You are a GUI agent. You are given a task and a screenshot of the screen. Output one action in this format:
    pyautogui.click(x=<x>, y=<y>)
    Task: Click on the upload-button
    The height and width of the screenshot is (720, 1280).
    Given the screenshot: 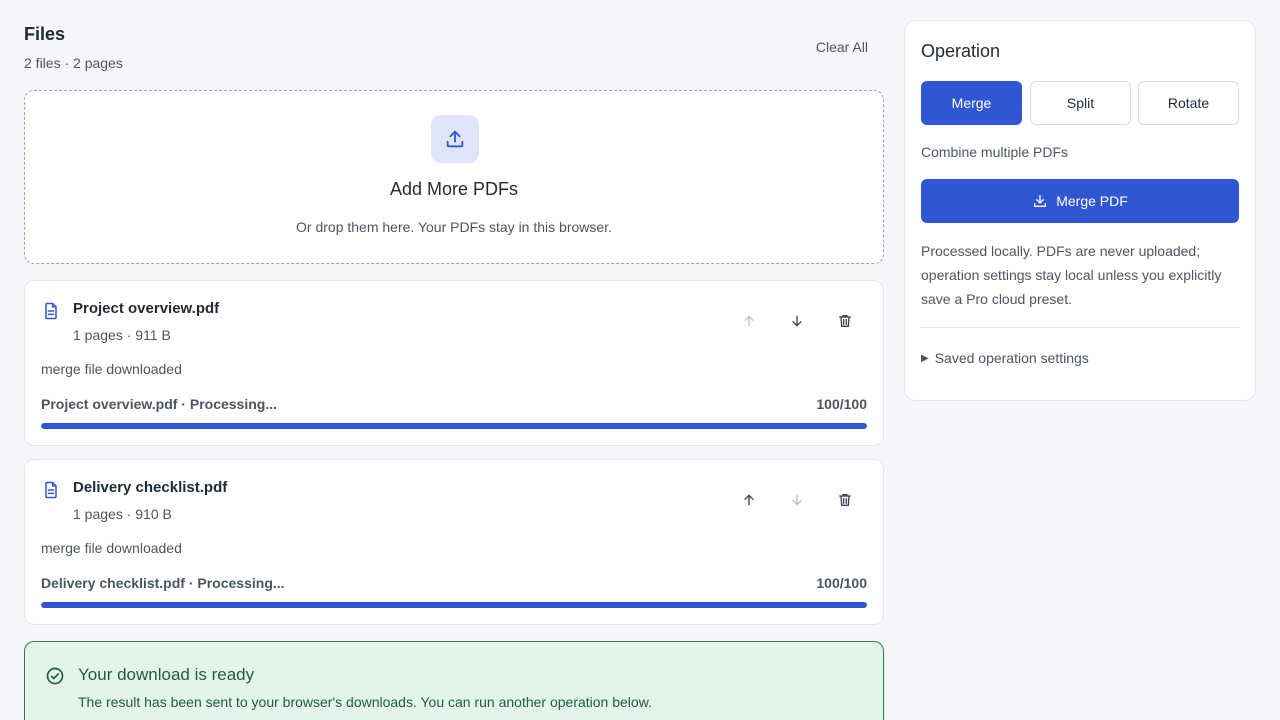 What is the action you would take?
    pyautogui.click(x=455, y=139)
    